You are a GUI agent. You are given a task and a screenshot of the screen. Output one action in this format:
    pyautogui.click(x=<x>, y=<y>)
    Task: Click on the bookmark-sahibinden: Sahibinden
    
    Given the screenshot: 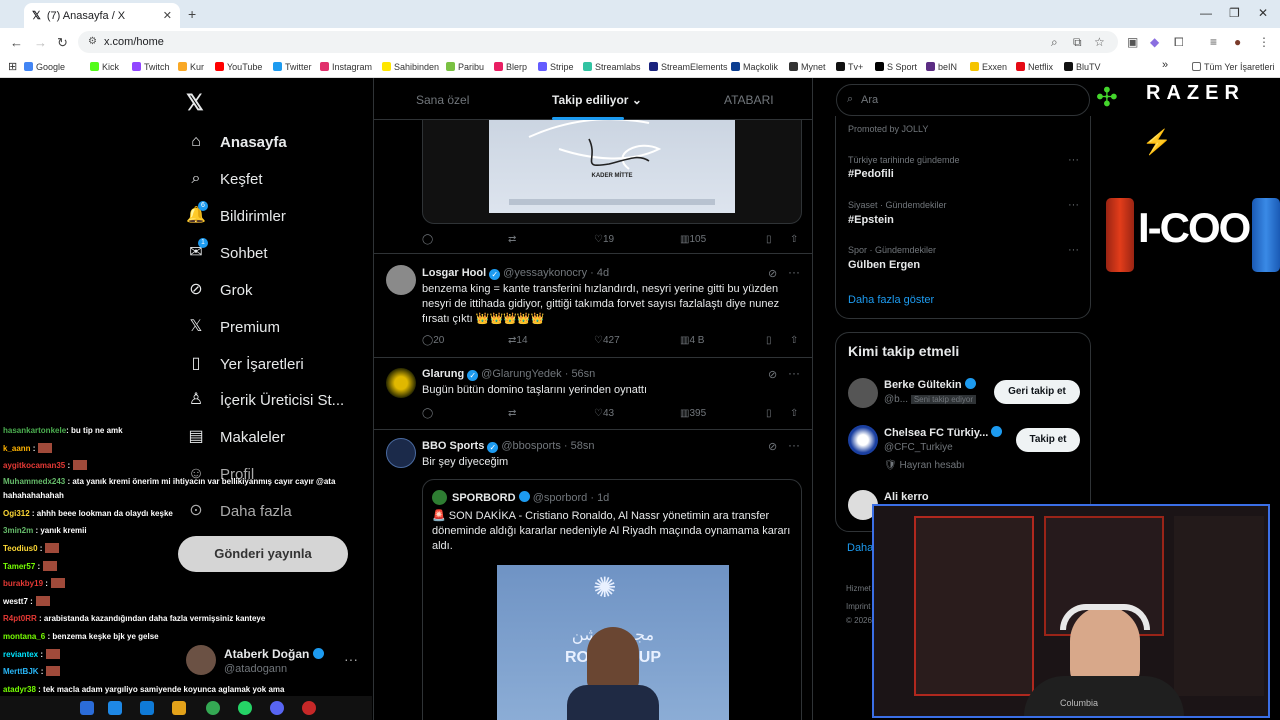 What is the action you would take?
    pyautogui.click(x=410, y=67)
    